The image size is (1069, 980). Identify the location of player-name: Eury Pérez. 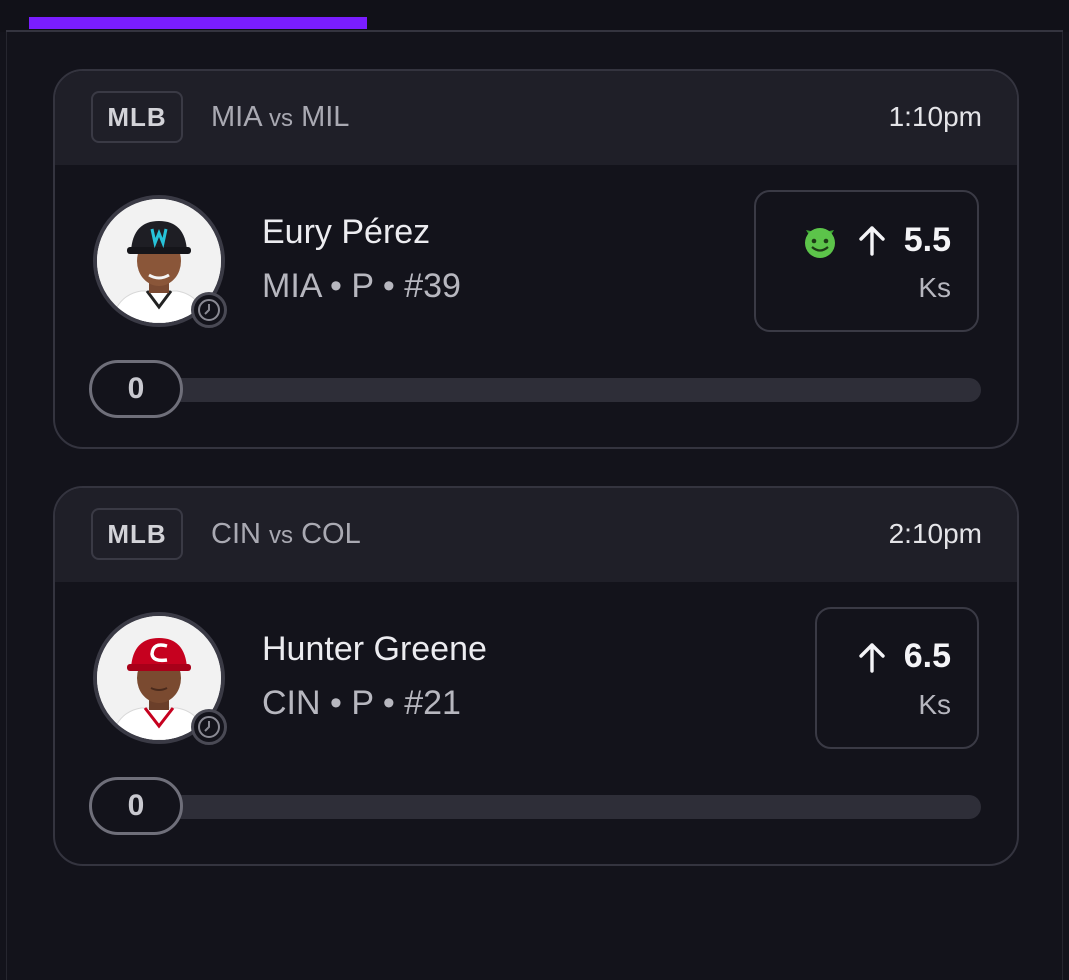
(346, 232).